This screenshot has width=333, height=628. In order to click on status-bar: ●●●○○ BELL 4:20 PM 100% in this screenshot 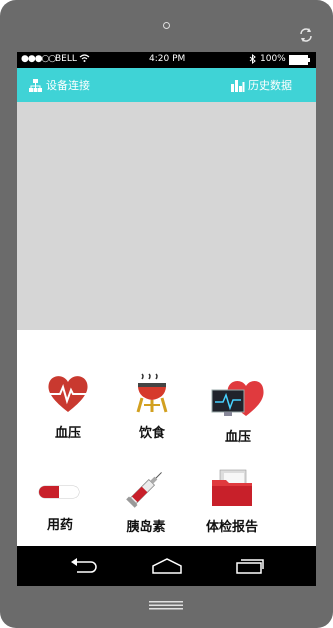, I will do `click(166, 60)`.